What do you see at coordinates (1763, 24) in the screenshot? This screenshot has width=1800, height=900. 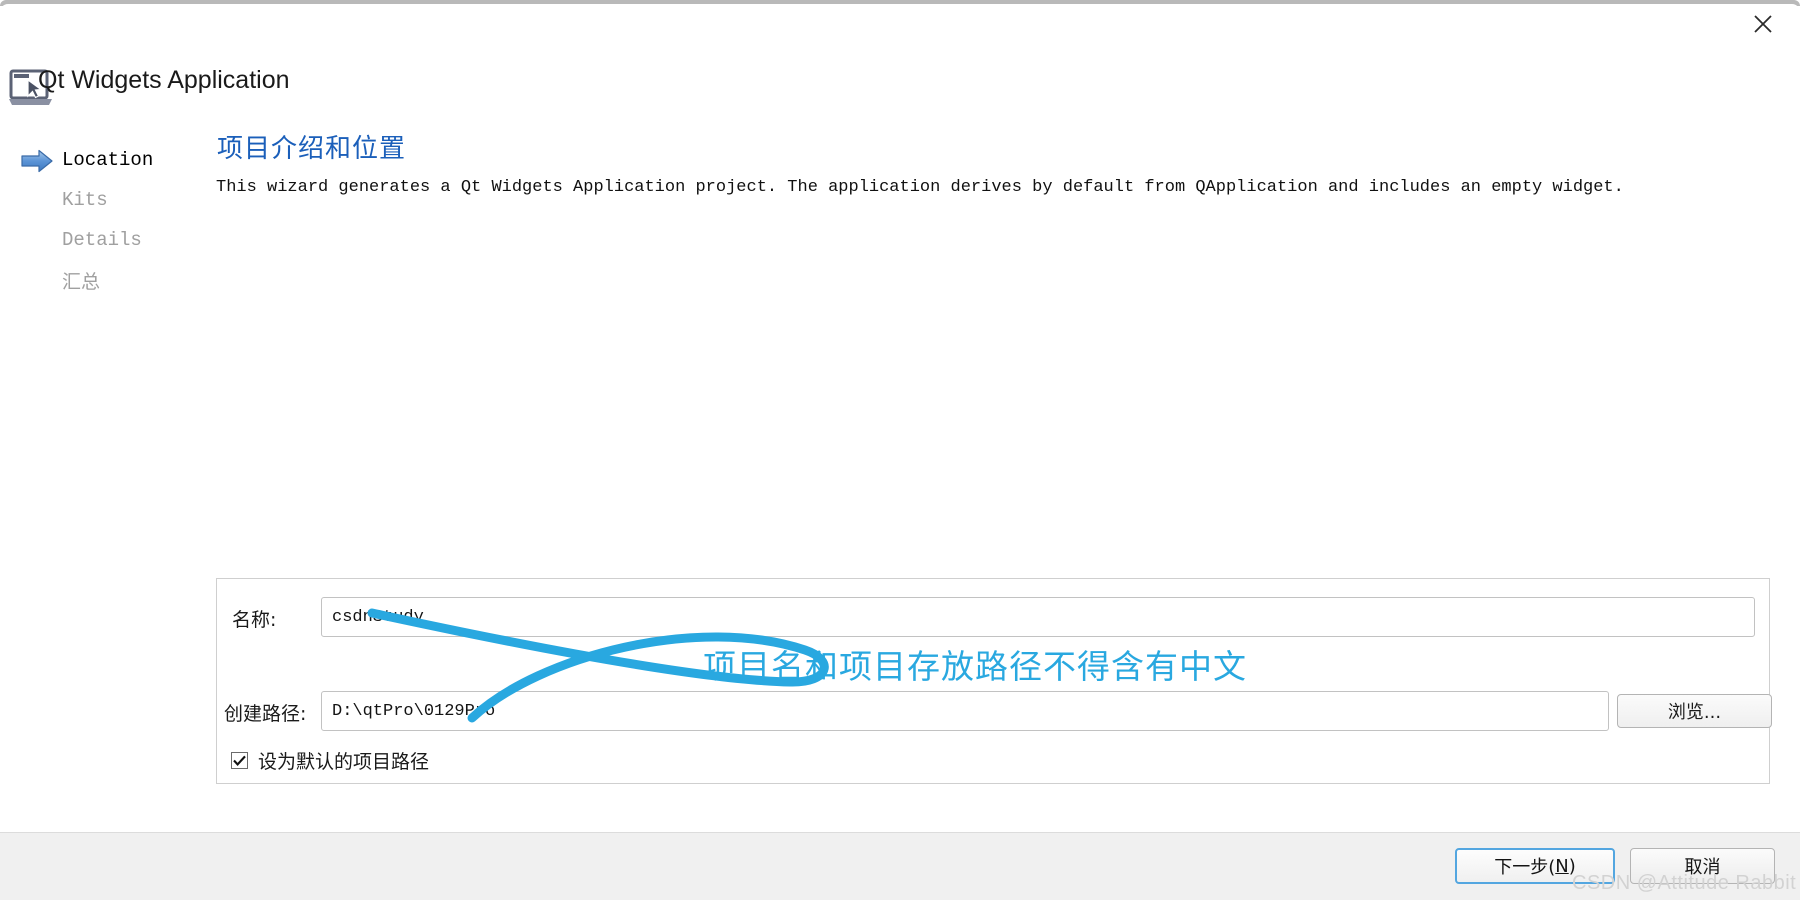 I see `close-icon` at bounding box center [1763, 24].